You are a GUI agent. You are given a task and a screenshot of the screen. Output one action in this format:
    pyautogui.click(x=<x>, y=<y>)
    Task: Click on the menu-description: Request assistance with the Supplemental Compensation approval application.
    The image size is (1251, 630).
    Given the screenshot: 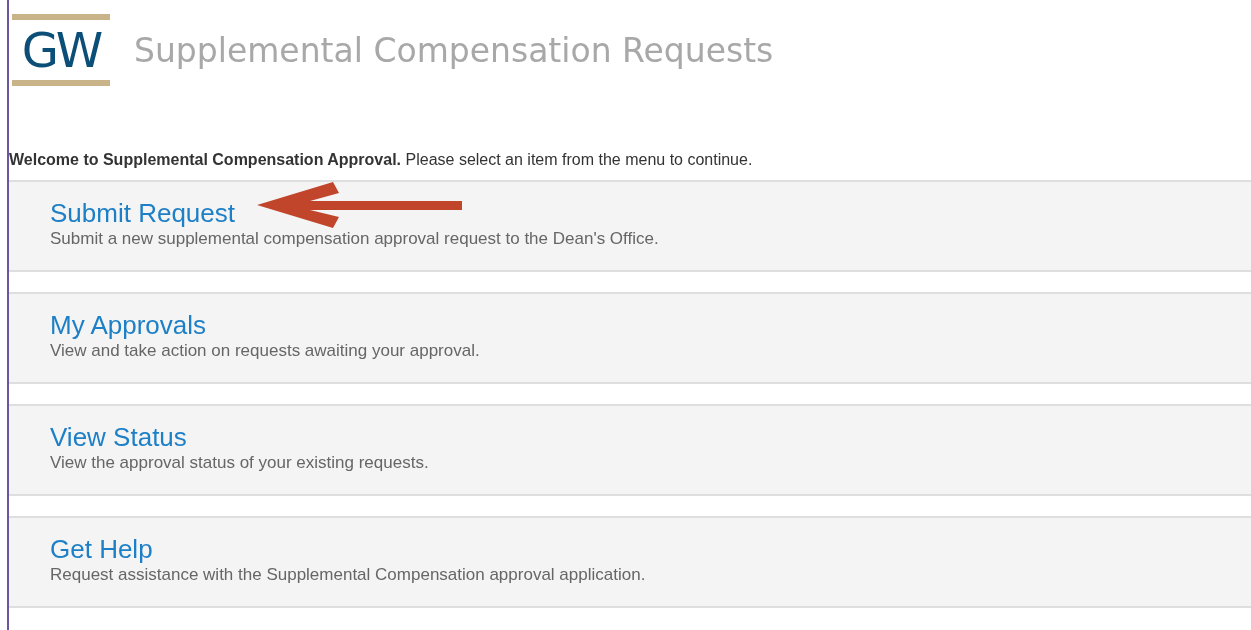 What is the action you would take?
    pyautogui.click(x=348, y=575)
    